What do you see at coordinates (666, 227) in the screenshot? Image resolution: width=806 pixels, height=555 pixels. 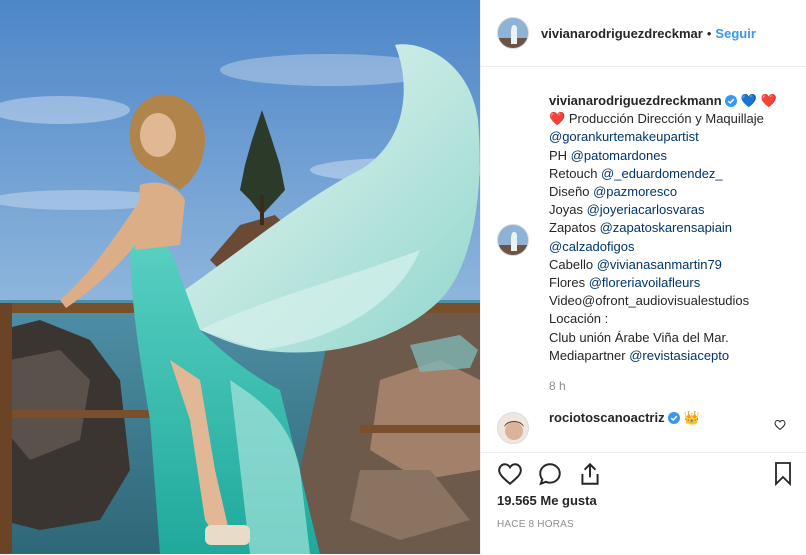 I see `mention-shoes: @zapatoskarensapiain` at bounding box center [666, 227].